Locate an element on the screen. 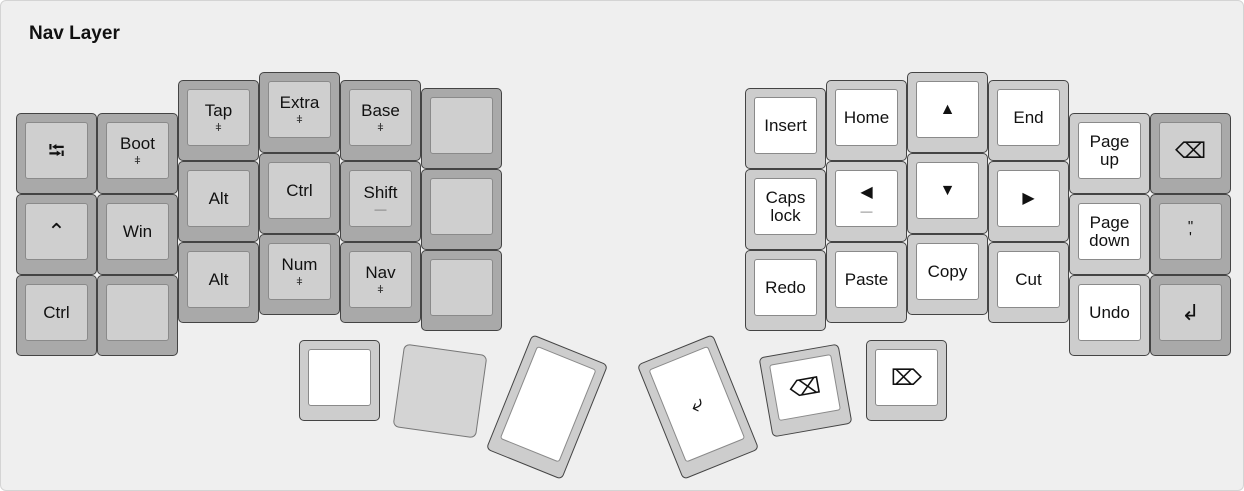 This screenshot has width=1244, height=491. key-home: Home is located at coordinates (866, 120).